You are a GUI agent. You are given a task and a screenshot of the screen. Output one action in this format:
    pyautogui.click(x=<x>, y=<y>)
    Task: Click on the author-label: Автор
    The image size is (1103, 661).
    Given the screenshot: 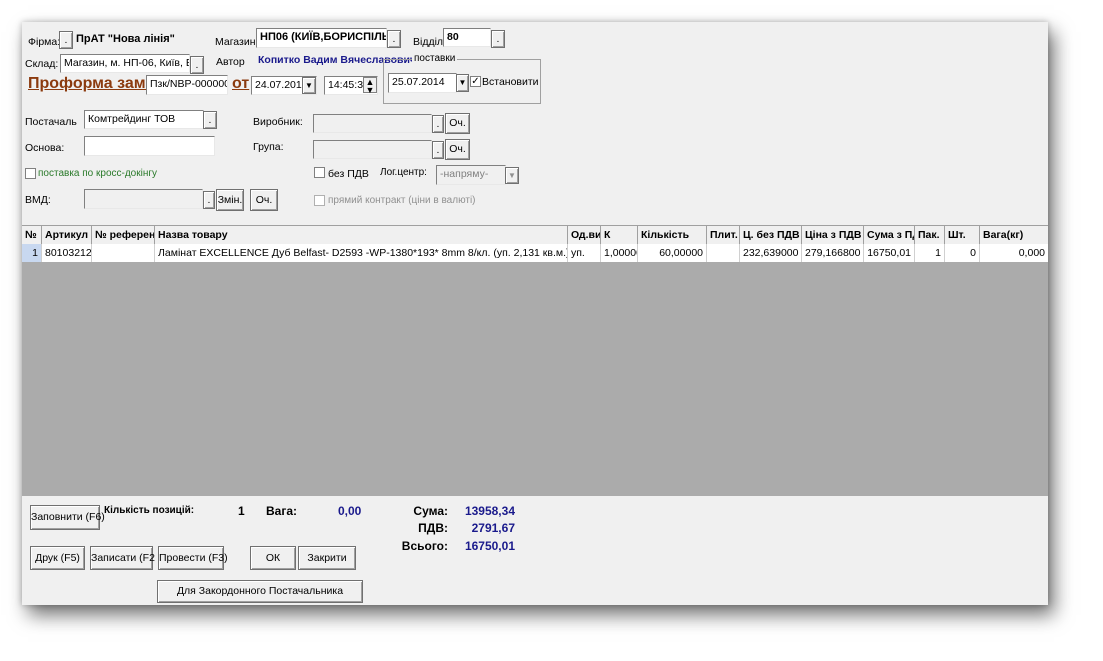 What is the action you would take?
    pyautogui.click(x=230, y=62)
    